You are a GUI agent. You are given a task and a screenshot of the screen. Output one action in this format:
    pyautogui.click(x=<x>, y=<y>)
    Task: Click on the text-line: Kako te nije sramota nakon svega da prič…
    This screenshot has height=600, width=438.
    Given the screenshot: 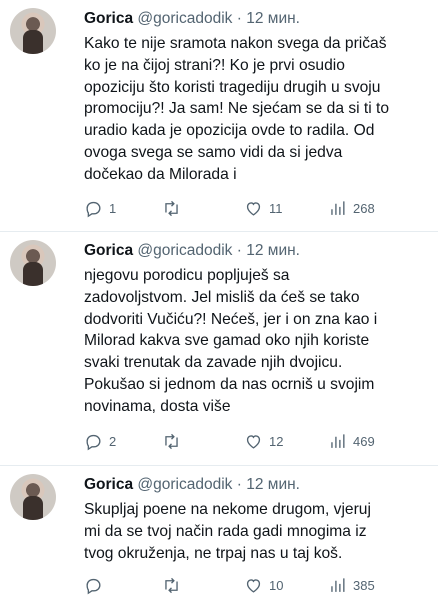 What is the action you would take?
    pyautogui.click(x=235, y=43)
    